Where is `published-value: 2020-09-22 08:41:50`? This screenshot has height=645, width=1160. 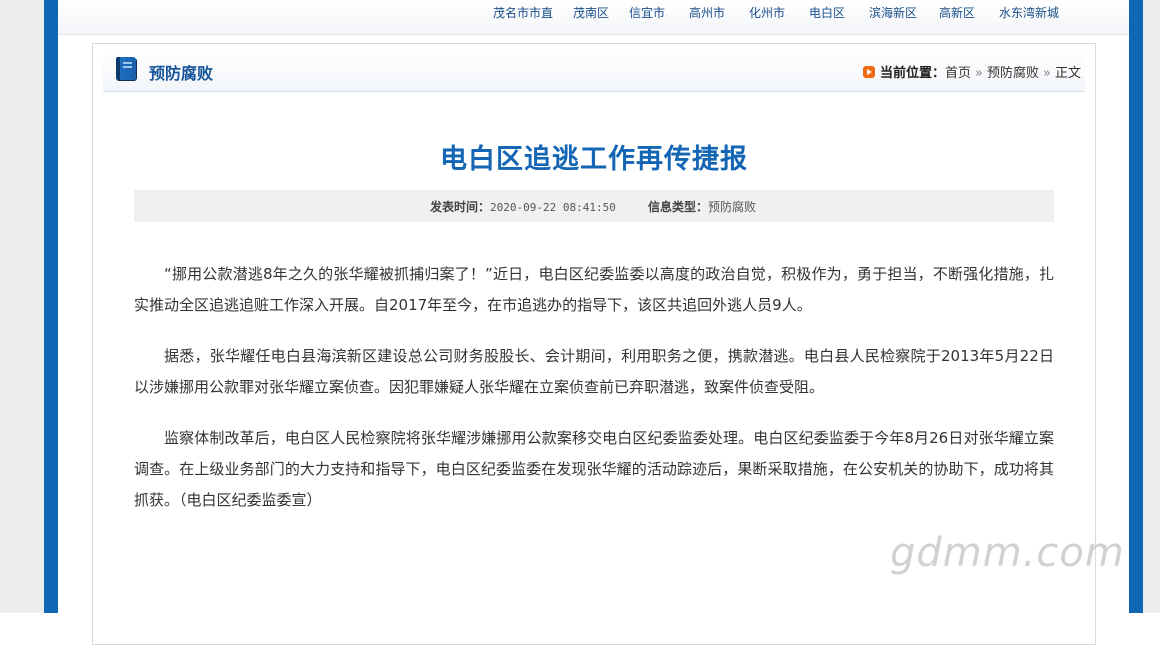
published-value: 2020-09-22 08:41:50 is located at coordinates (553, 207).